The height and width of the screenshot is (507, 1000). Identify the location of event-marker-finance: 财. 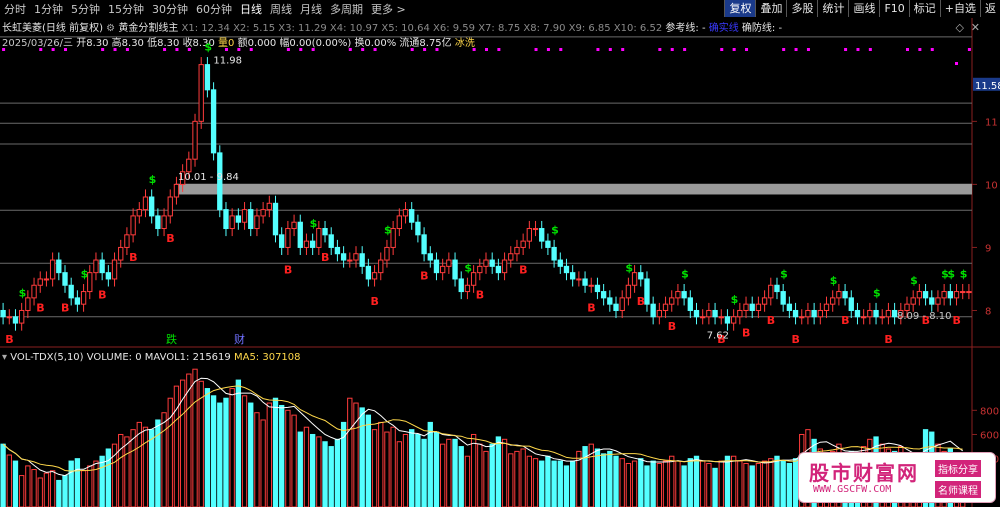
(239, 339).